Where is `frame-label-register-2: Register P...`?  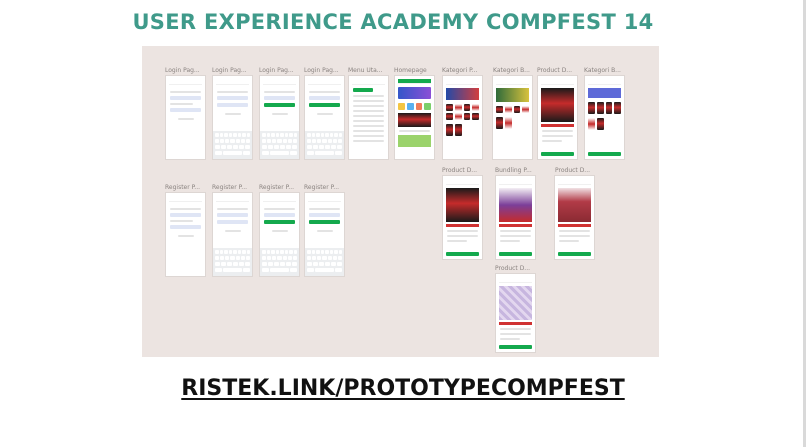
frame-label-register-2: Register P... is located at coordinates (230, 187).